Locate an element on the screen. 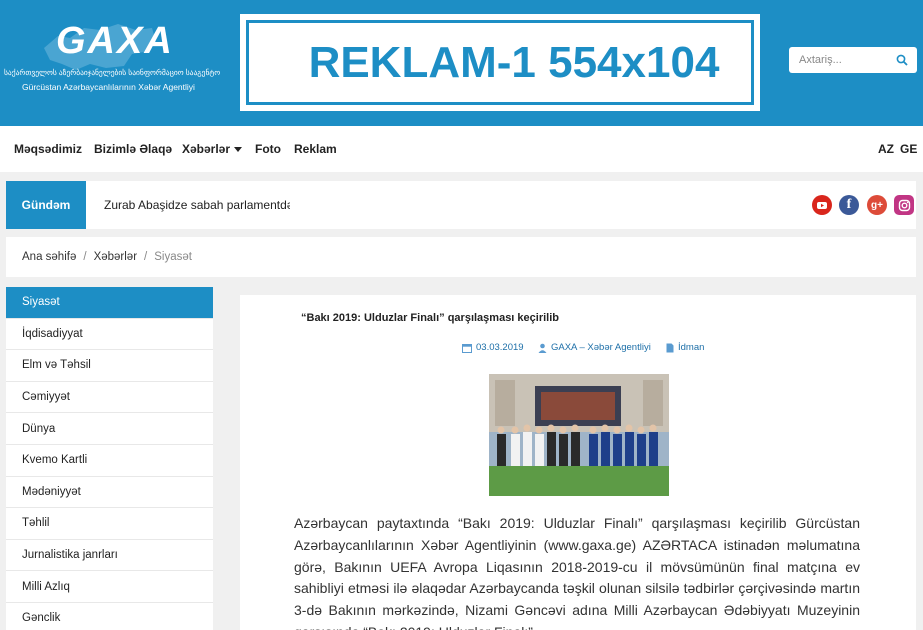  youtube-icon is located at coordinates (822, 205).